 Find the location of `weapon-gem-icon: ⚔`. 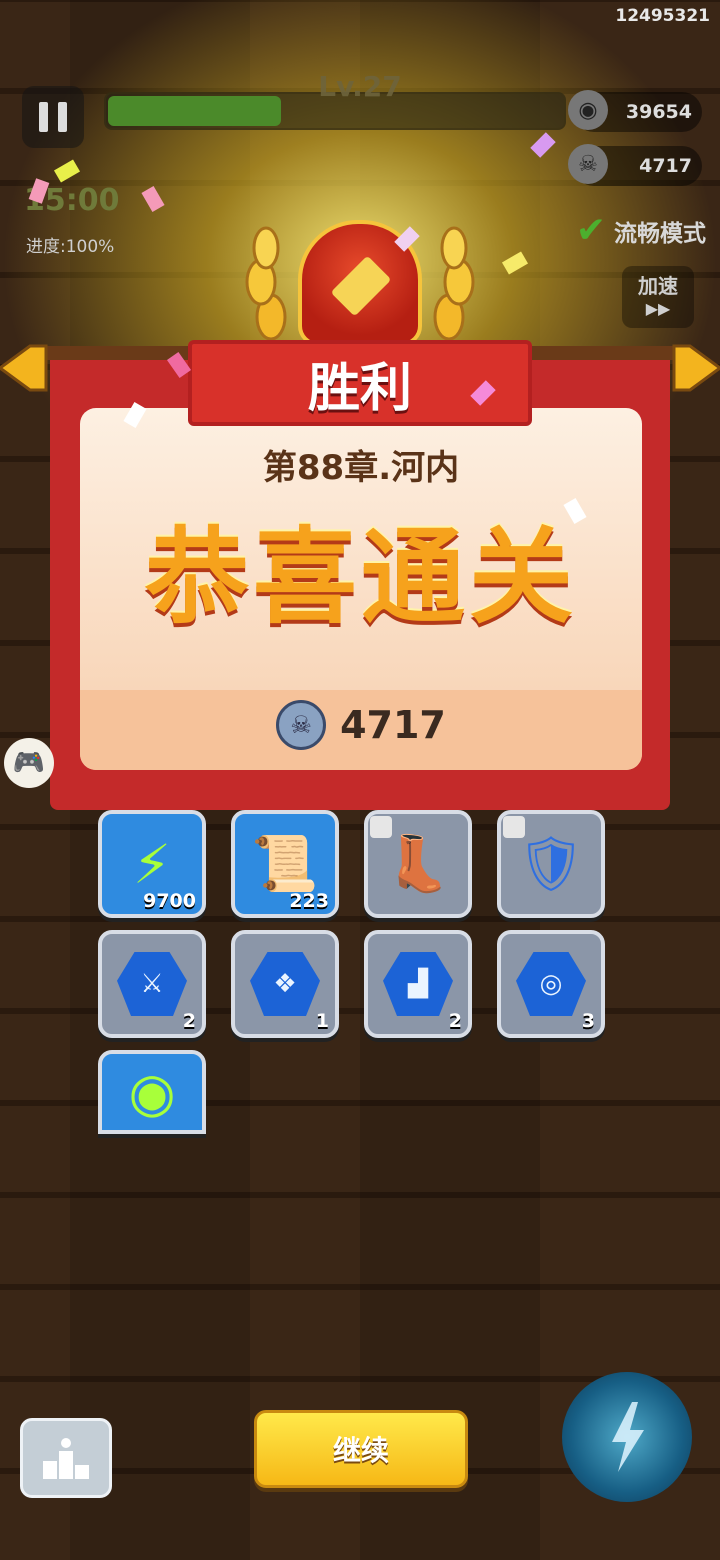

weapon-gem-icon: ⚔ is located at coordinates (152, 984).